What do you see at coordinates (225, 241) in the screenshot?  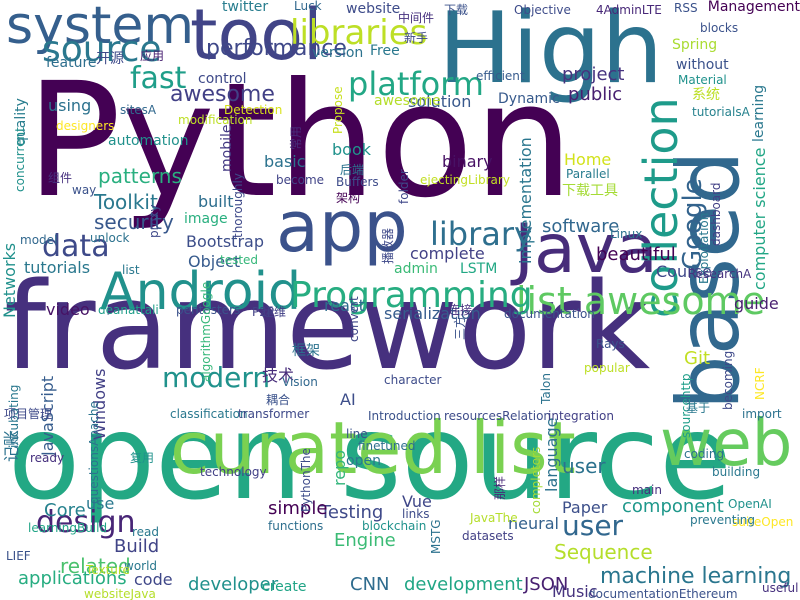 I see `cloud-word: Bootstrap` at bounding box center [225, 241].